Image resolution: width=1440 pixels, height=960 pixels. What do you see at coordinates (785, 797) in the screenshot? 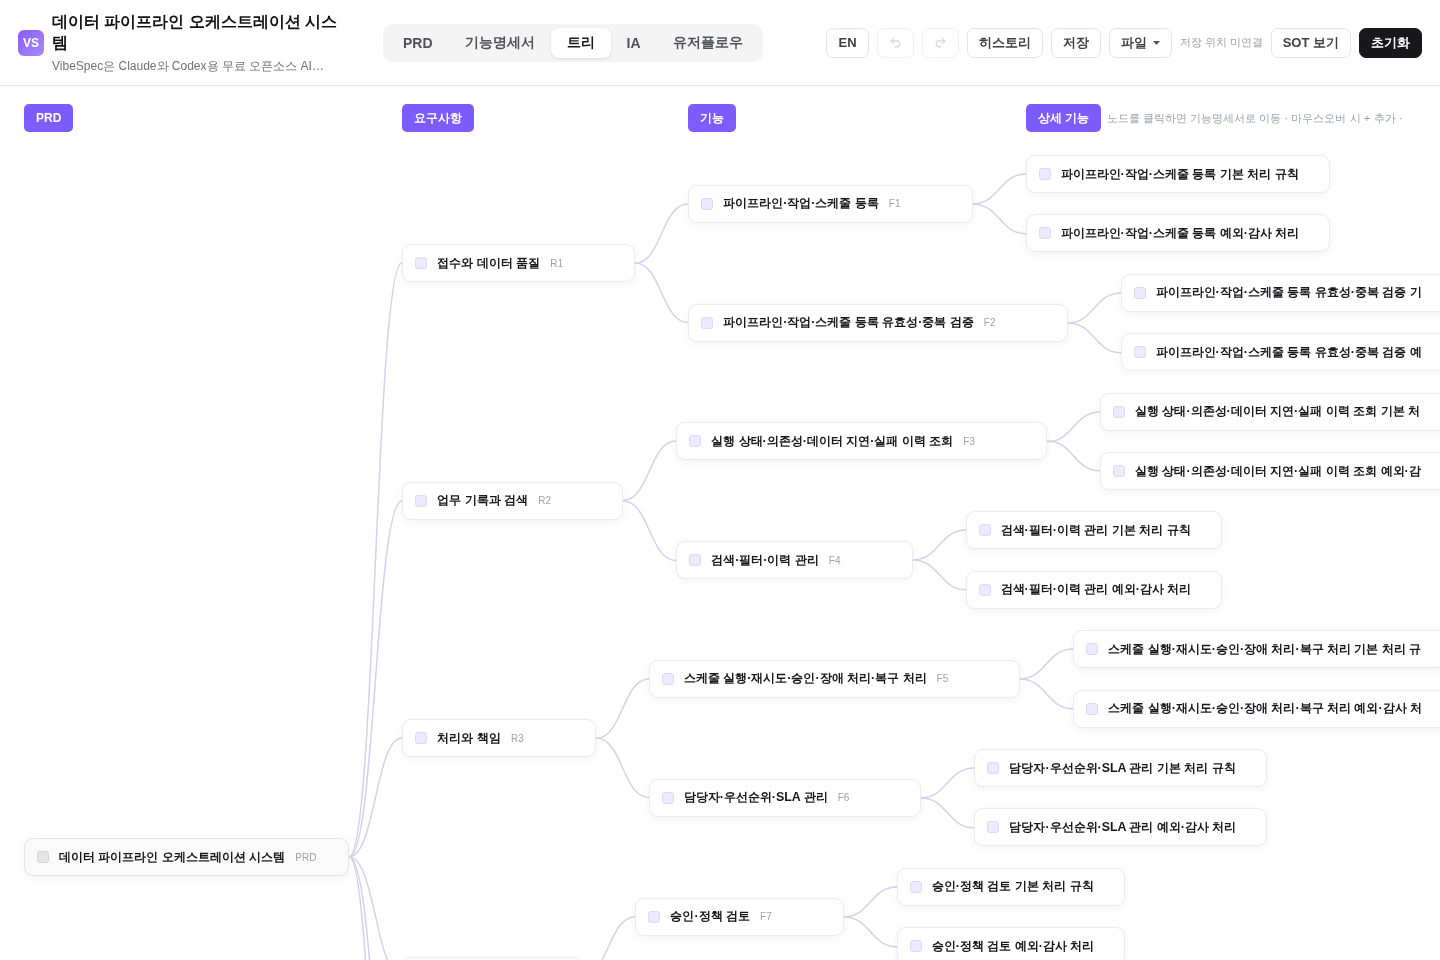
I see `tree-node: 담당자·우선순위·SLA 관리 F6` at bounding box center [785, 797].